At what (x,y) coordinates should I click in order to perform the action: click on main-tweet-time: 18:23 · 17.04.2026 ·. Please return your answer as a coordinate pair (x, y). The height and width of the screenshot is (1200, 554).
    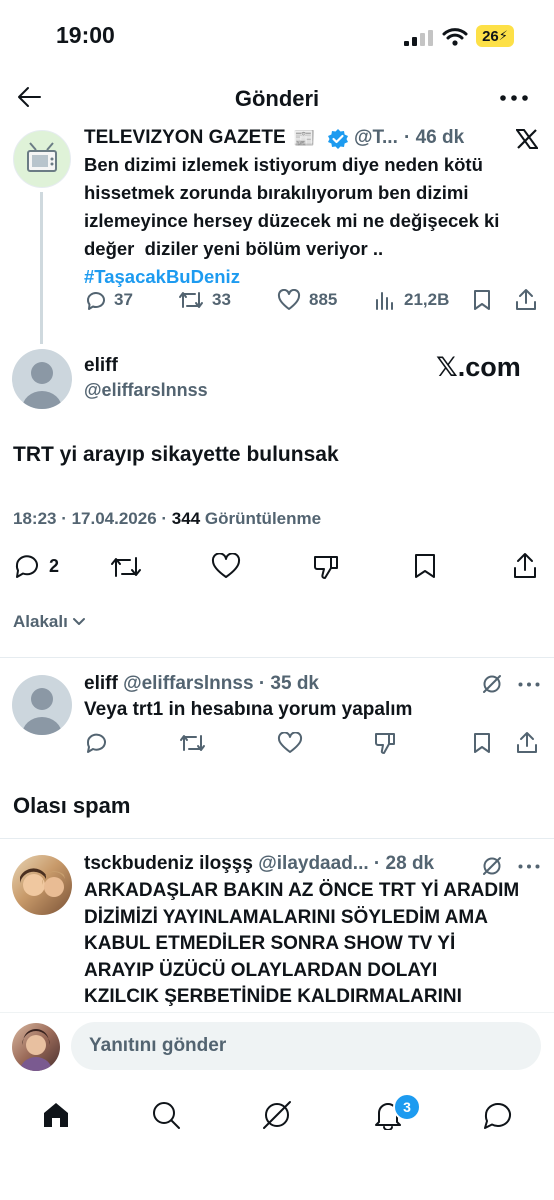
    Looking at the image, I should click on (90, 518).